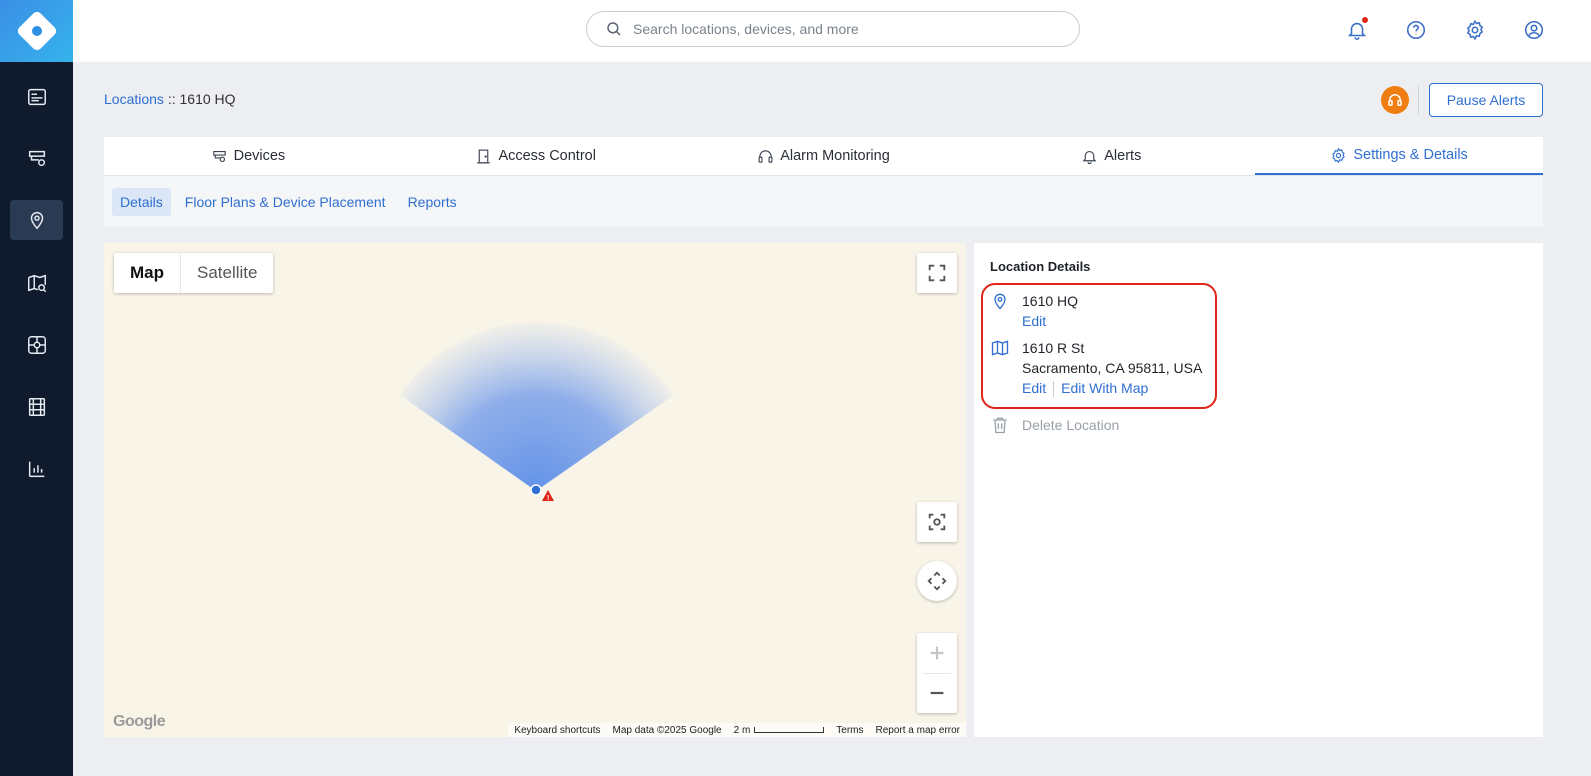 Image resolution: width=1591 pixels, height=776 pixels. I want to click on help-icon, so click(1416, 30).